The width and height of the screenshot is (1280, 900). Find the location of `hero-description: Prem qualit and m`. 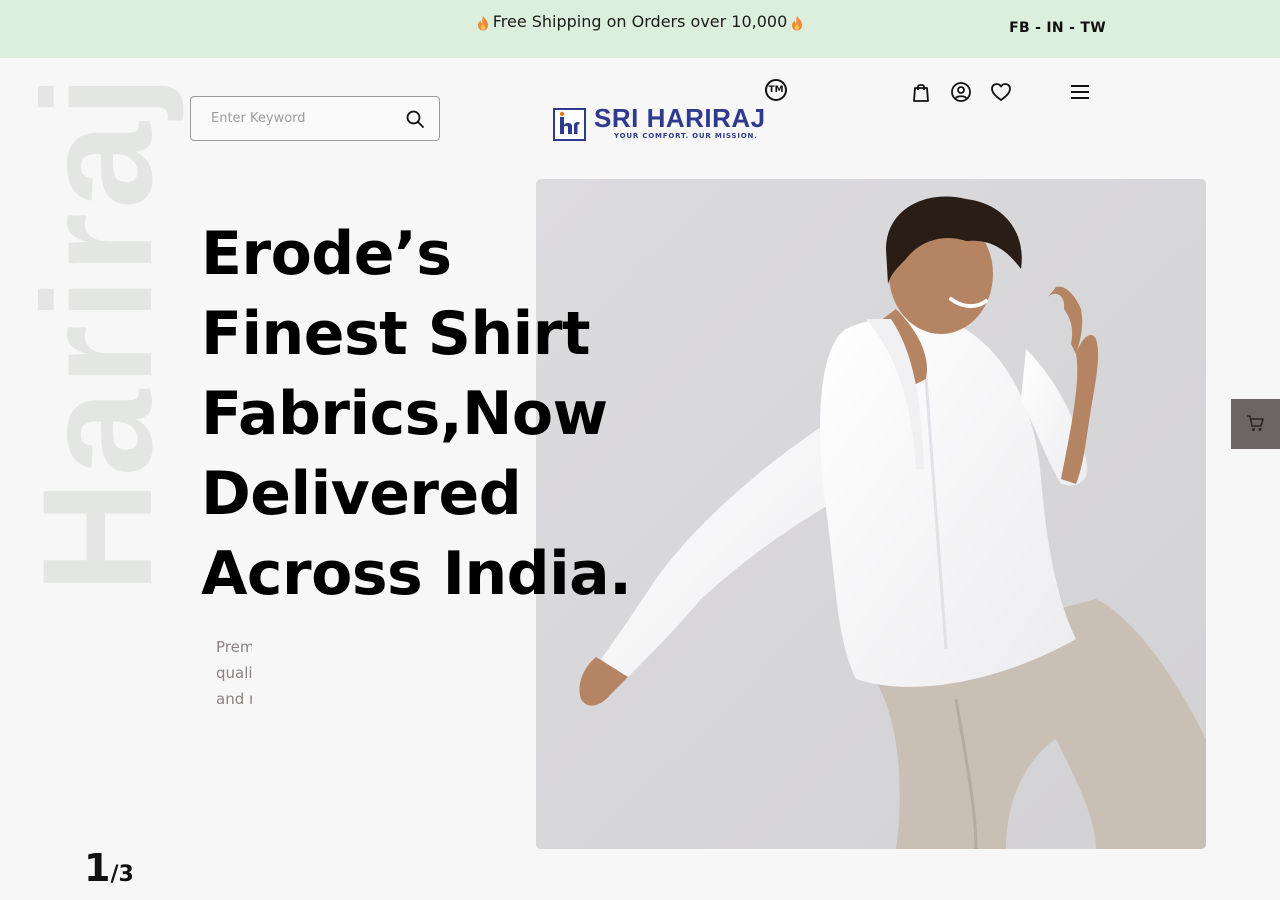

hero-description: Prem qualit and m is located at coordinates (234, 674).